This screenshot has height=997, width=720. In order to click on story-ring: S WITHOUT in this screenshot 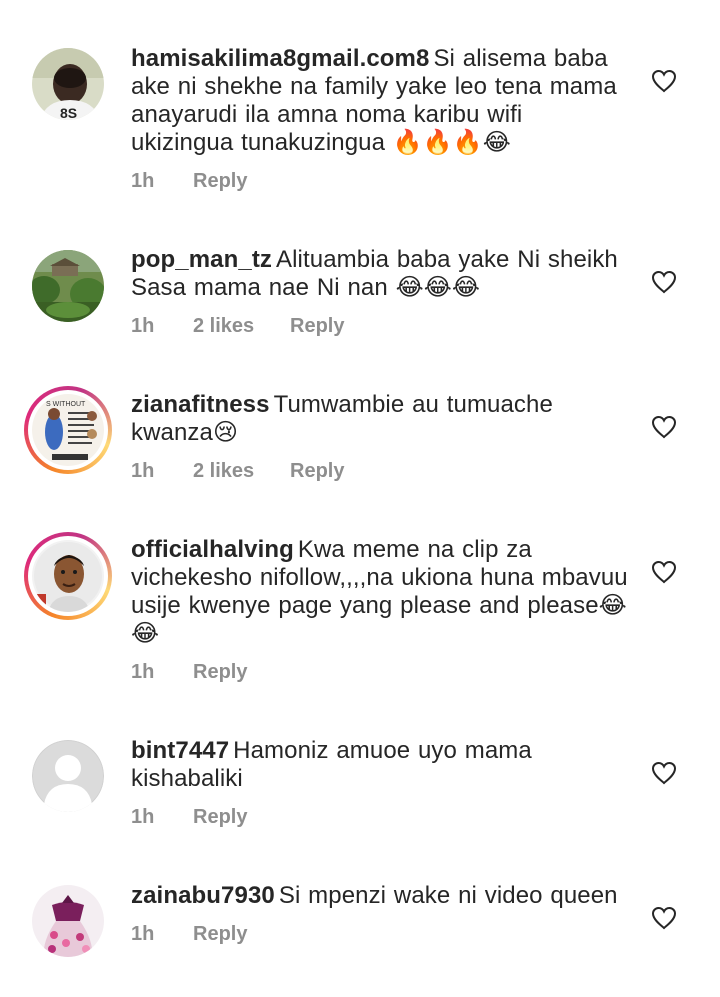, I will do `click(68, 430)`.